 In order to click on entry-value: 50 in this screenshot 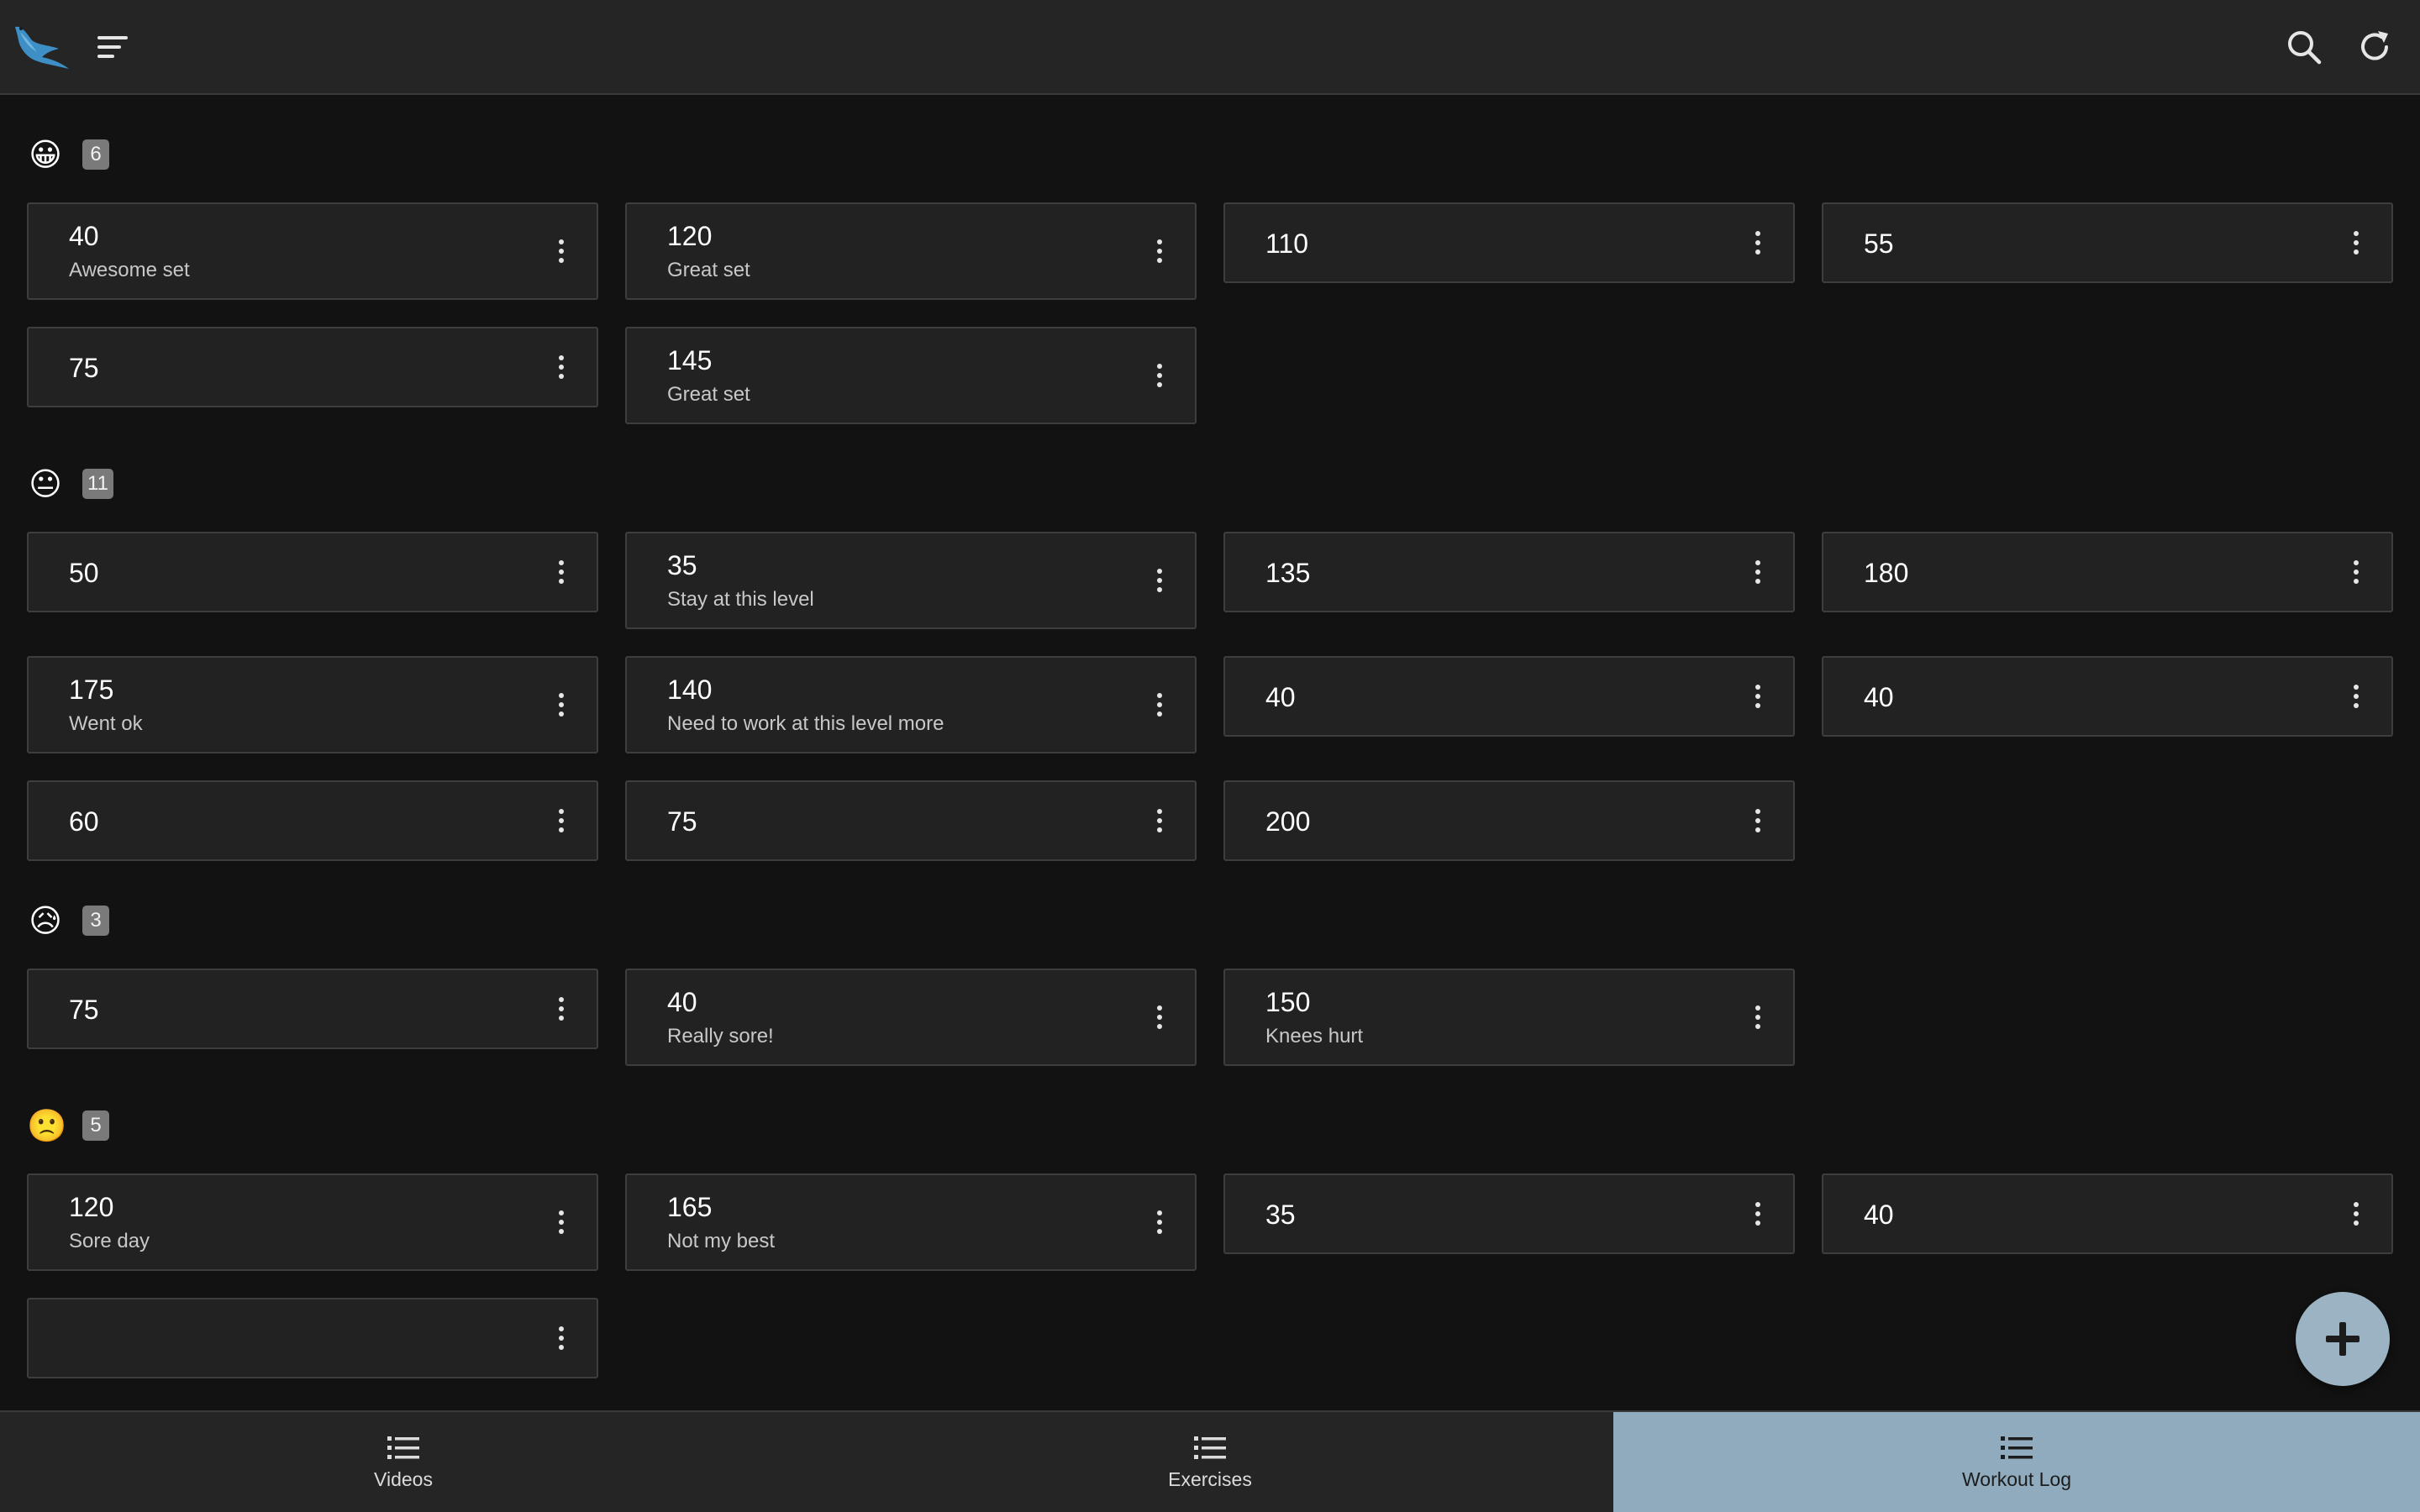, I will do `click(84, 573)`.